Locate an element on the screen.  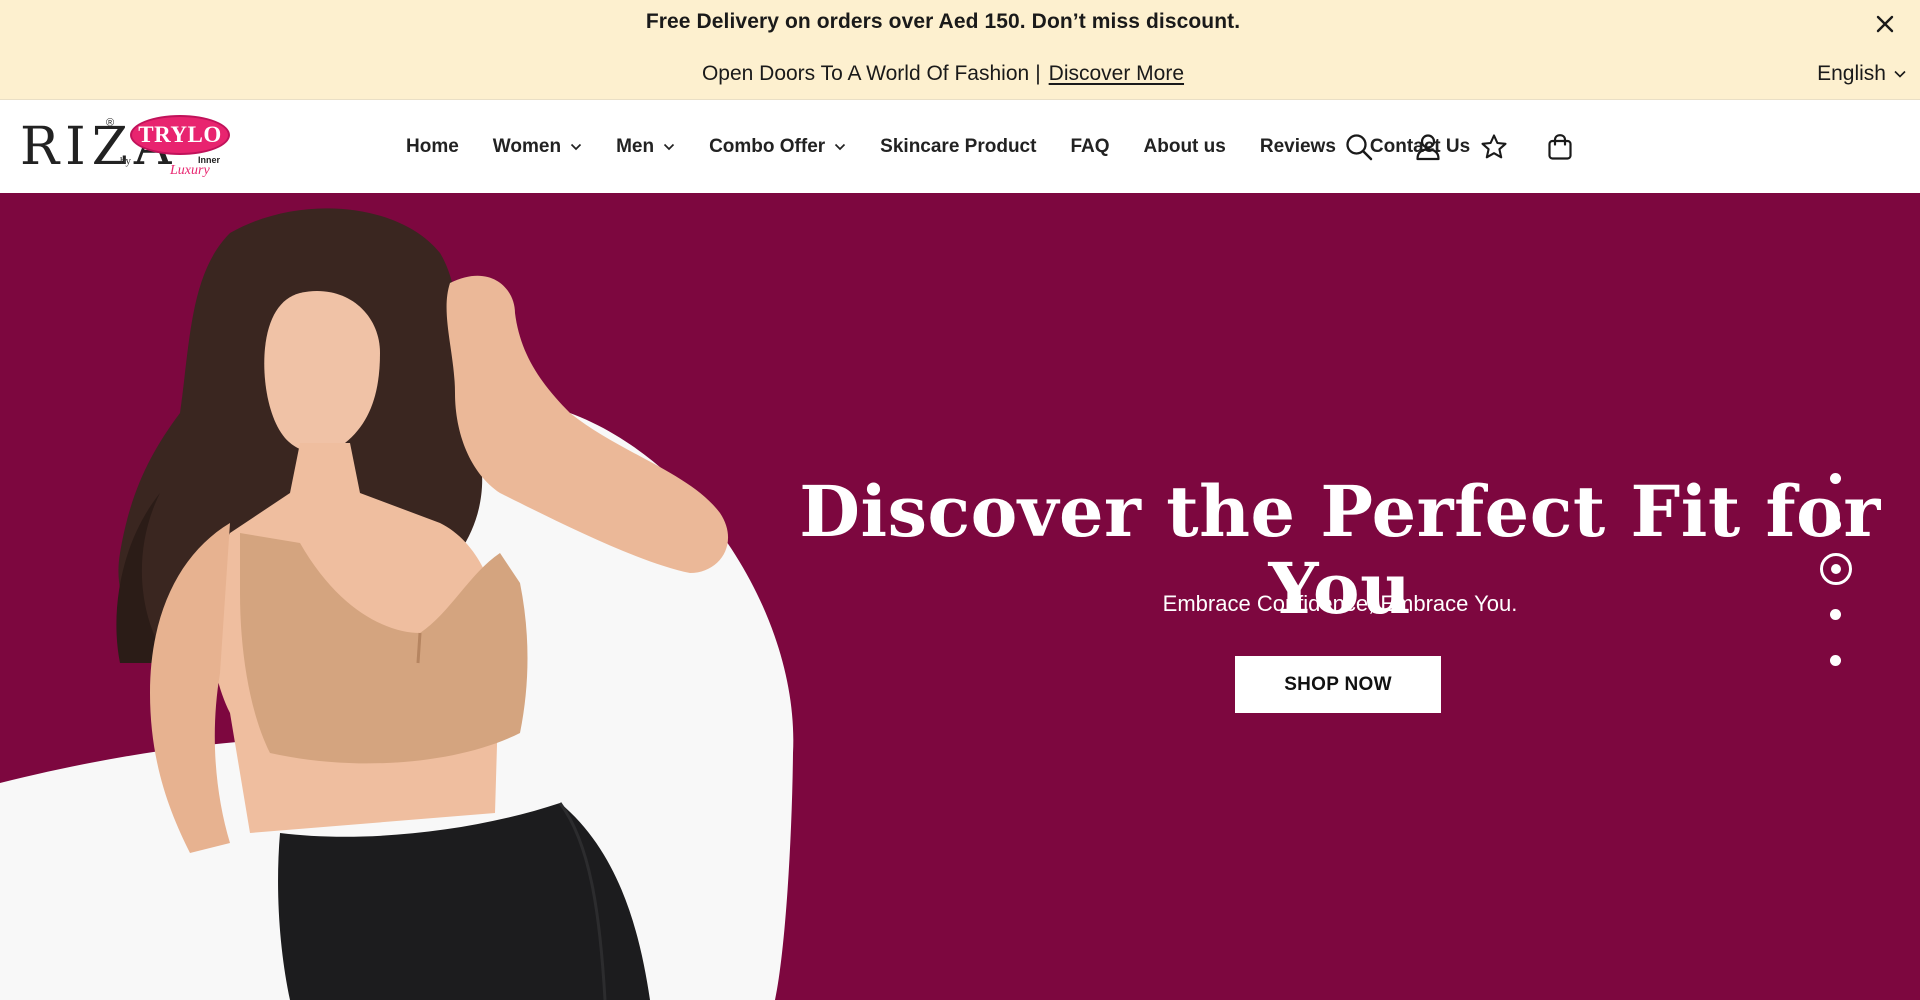
promo-text: Open Doors To A World Of Fashion is located at coordinates (865, 73).